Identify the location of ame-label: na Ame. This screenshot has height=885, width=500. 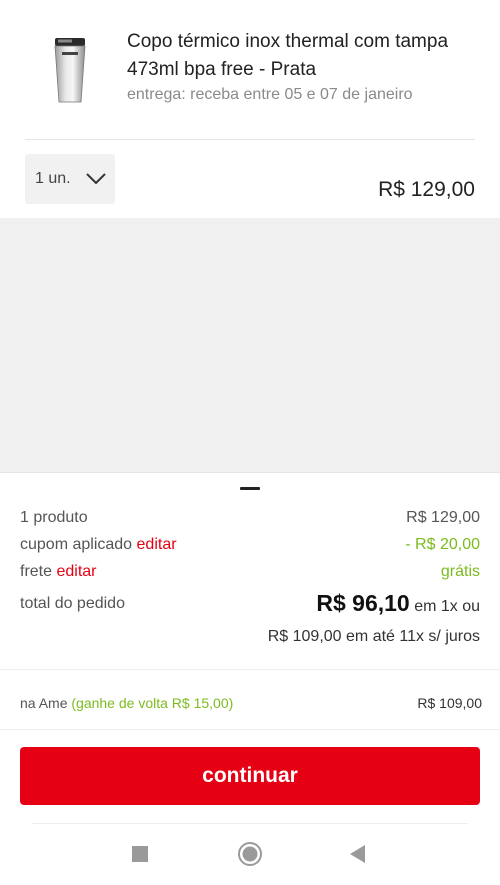
(44, 703).